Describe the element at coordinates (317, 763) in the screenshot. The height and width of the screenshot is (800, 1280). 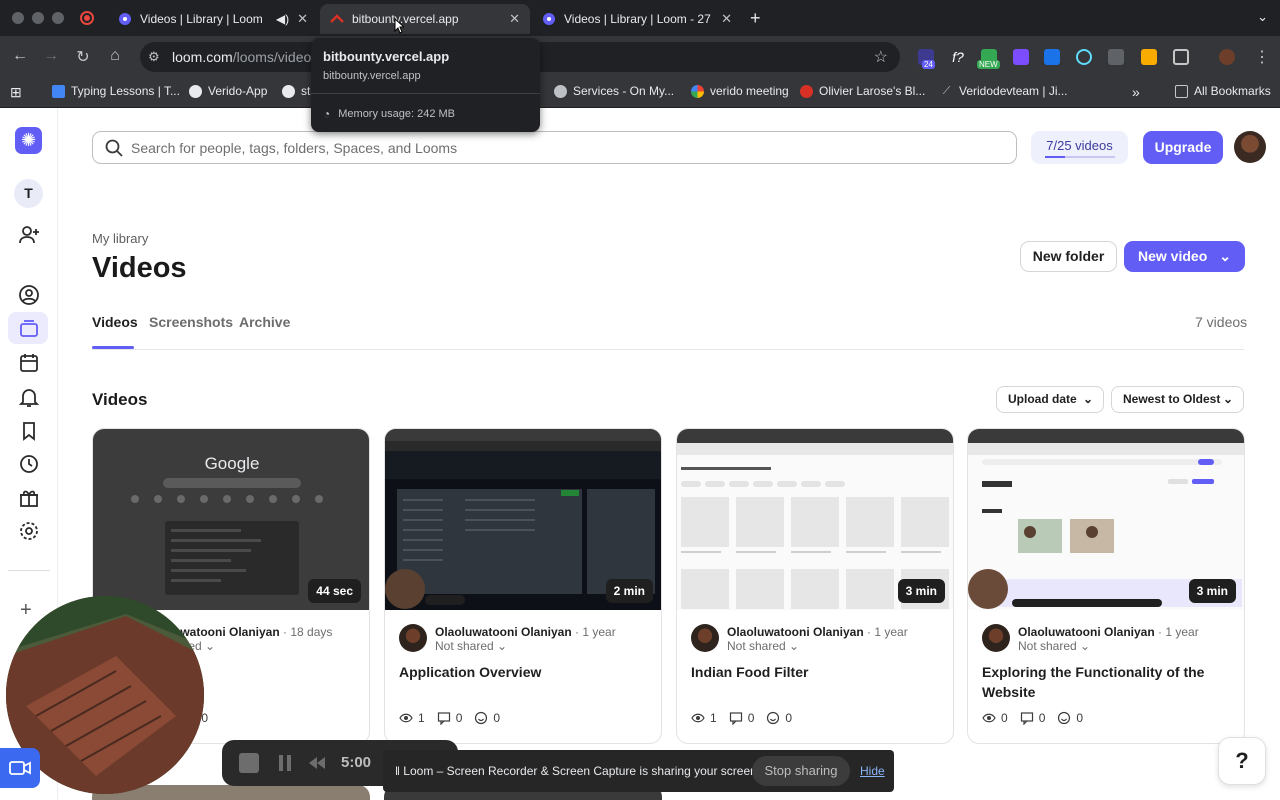
I see `restart-icon` at that location.